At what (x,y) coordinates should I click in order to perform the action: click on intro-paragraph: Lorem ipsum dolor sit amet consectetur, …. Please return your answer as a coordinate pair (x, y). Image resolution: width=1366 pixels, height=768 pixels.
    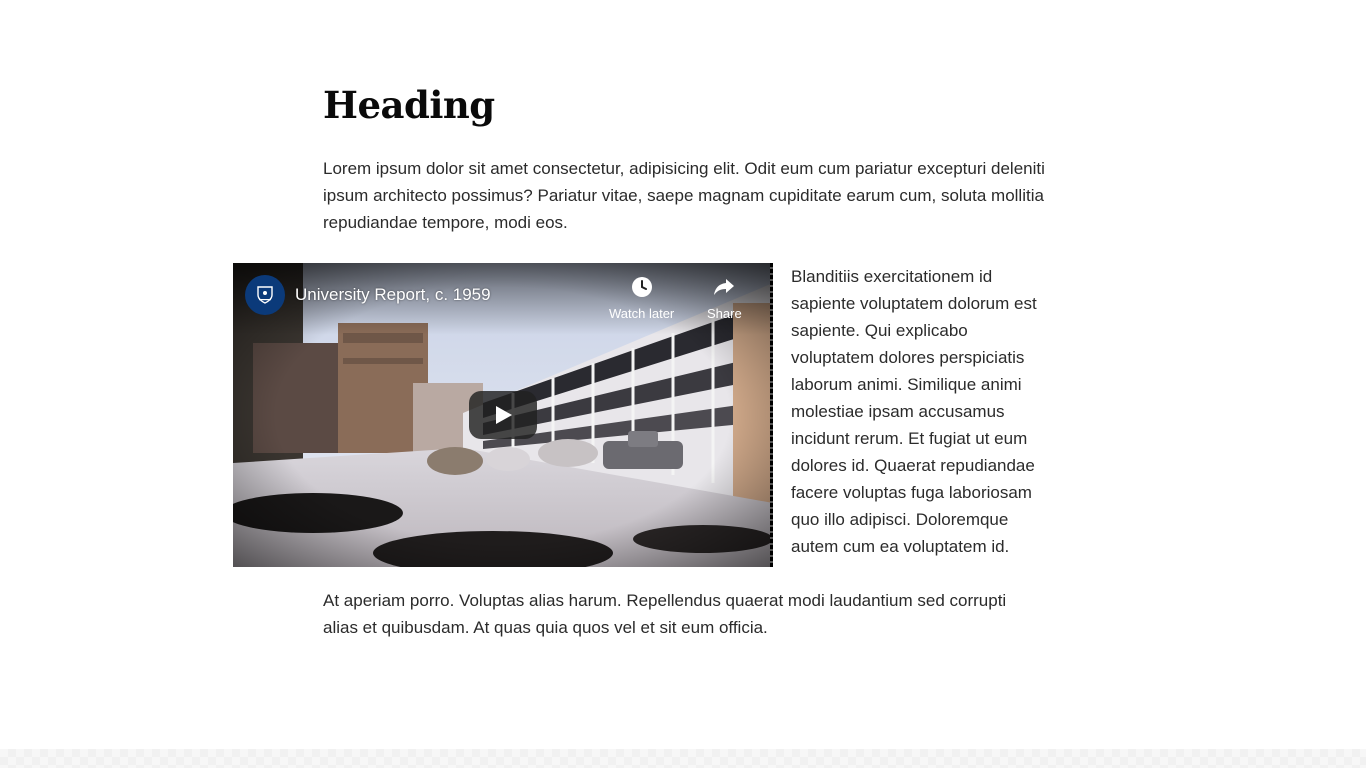
    Looking at the image, I should click on (684, 195).